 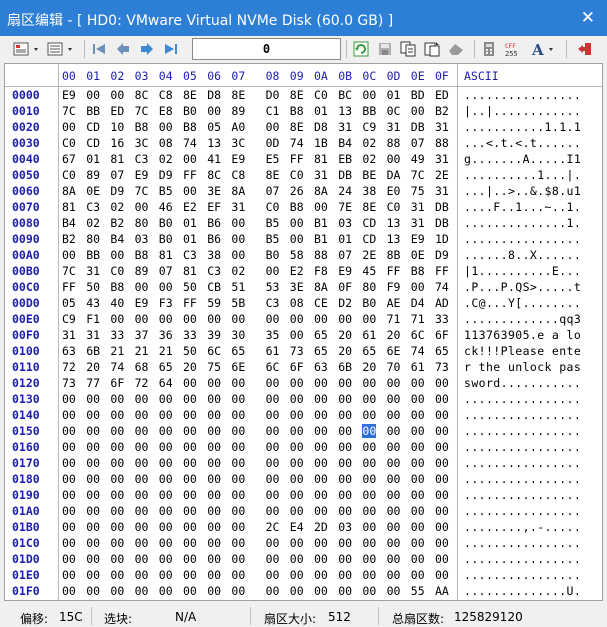 I want to click on byte-cell: CD, so click(x=369, y=239).